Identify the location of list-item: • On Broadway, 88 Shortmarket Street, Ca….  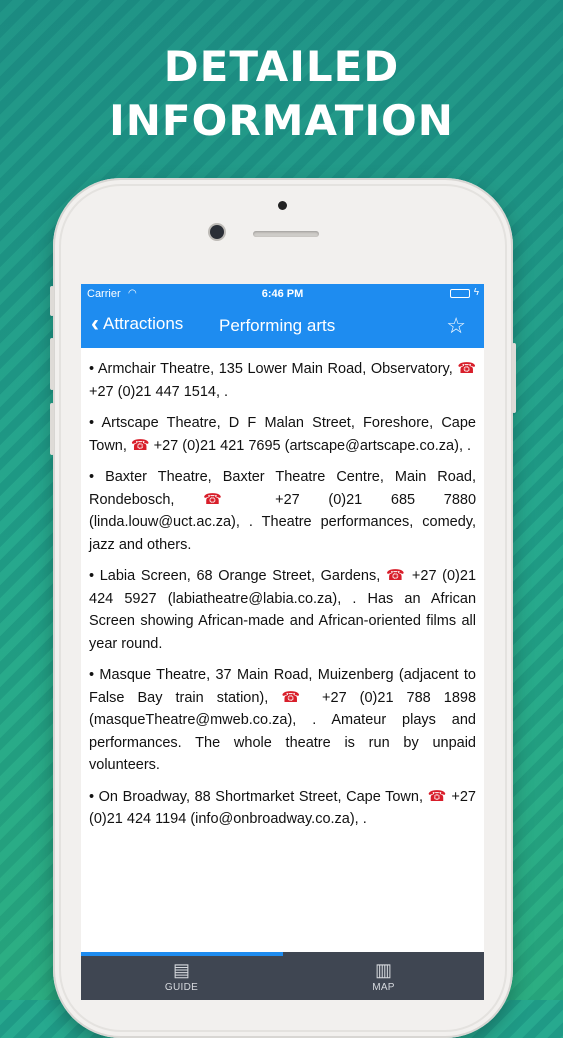
(282, 808).